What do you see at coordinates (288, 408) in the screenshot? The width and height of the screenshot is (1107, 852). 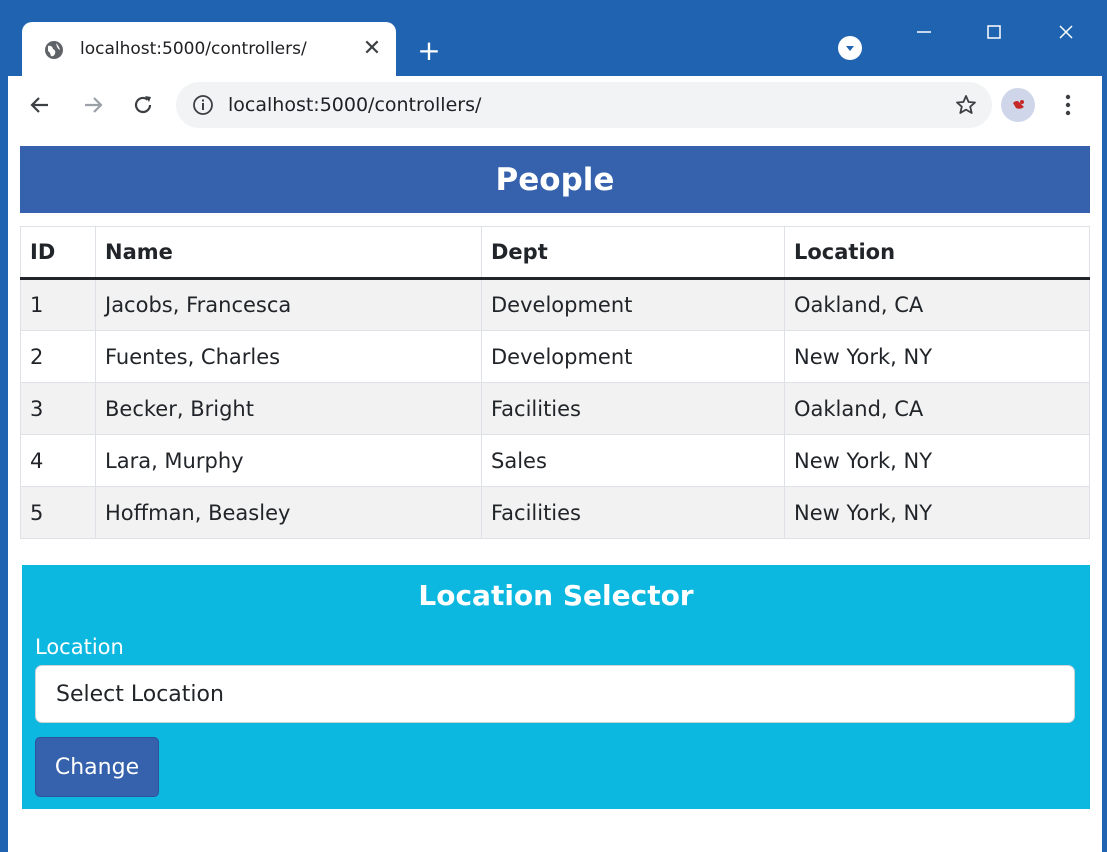 I see `cell-name: Becker, Bright` at bounding box center [288, 408].